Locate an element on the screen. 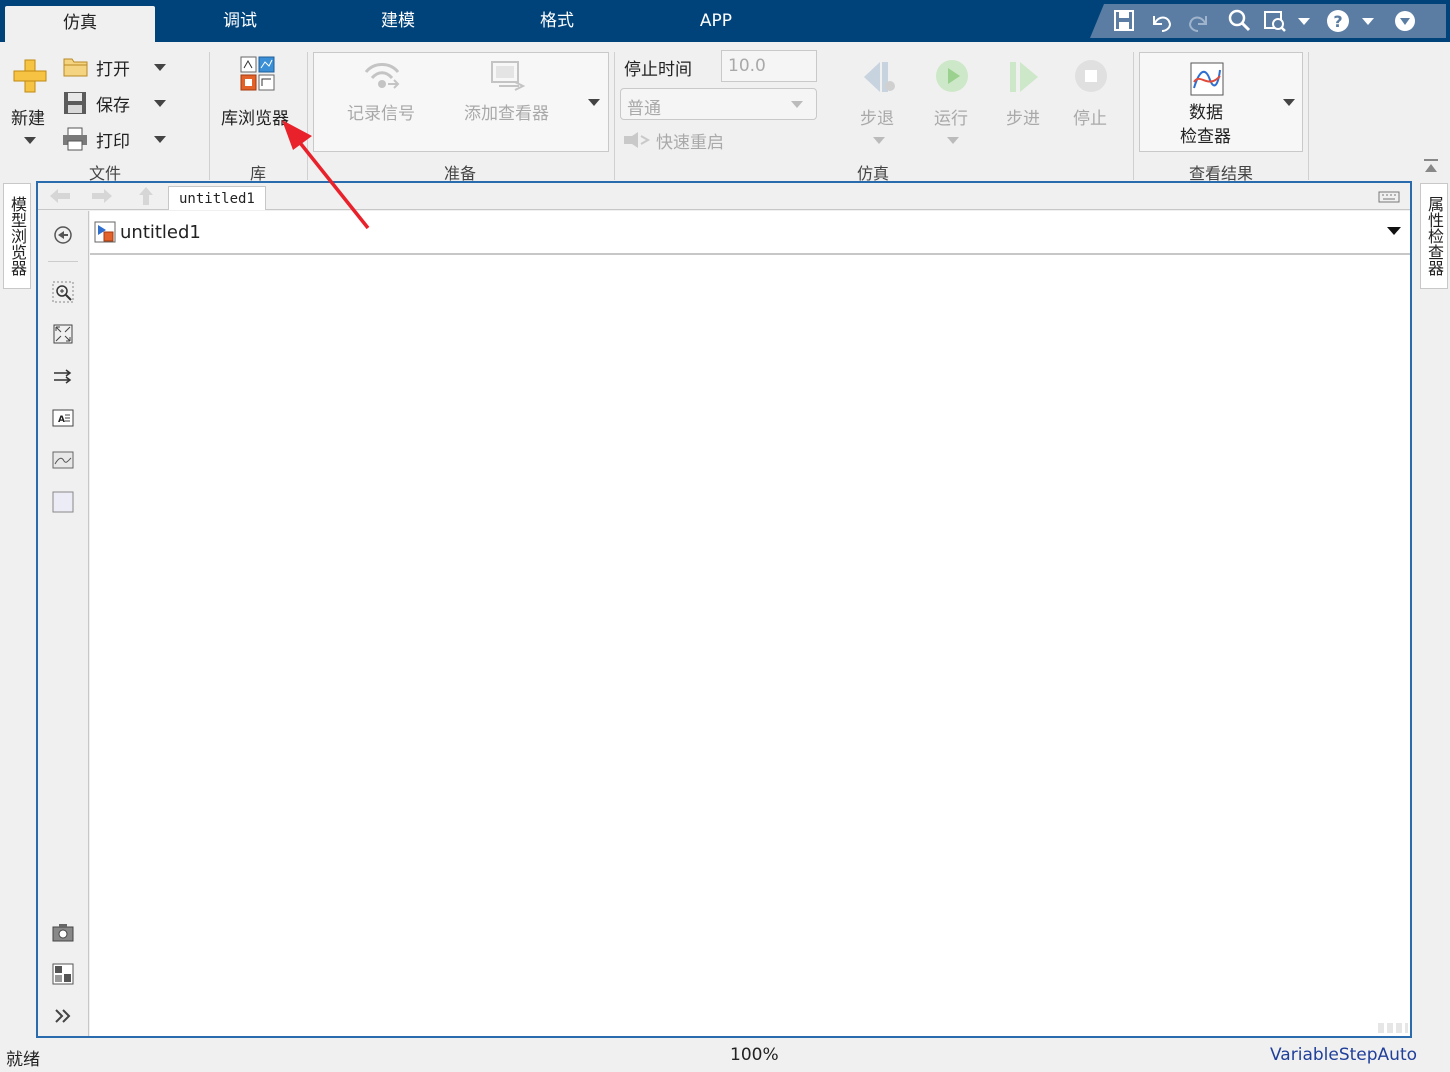 The image size is (1450, 1072). step-forward-button: 步进 is located at coordinates (1023, 116).